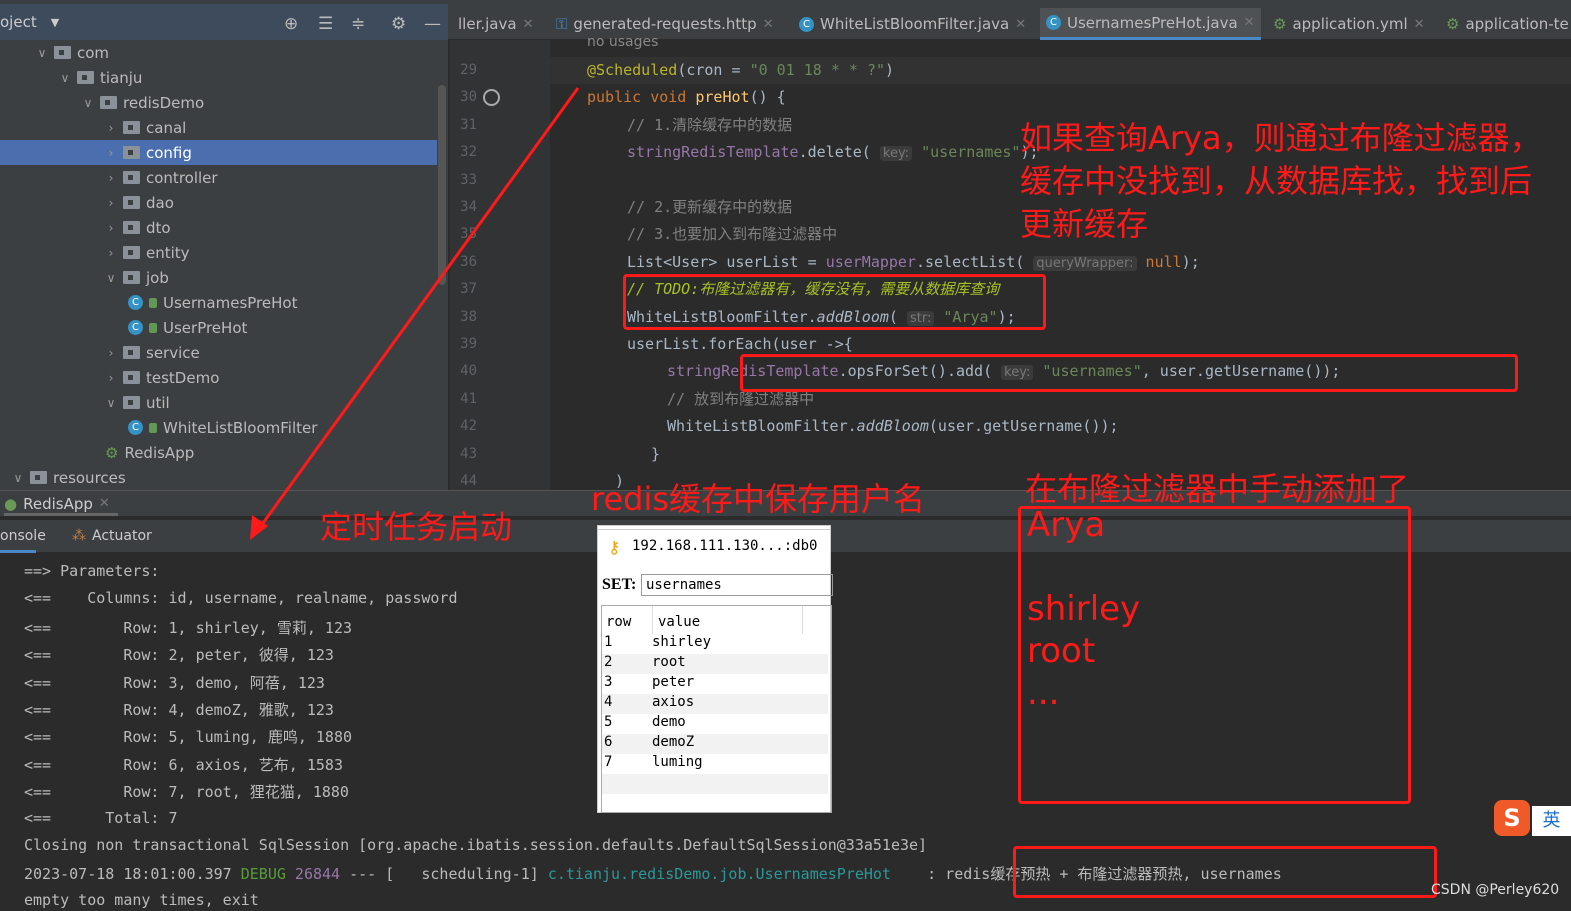  What do you see at coordinates (1495, 890) in the screenshot?
I see `watermark: CSDN @Perley620` at bounding box center [1495, 890].